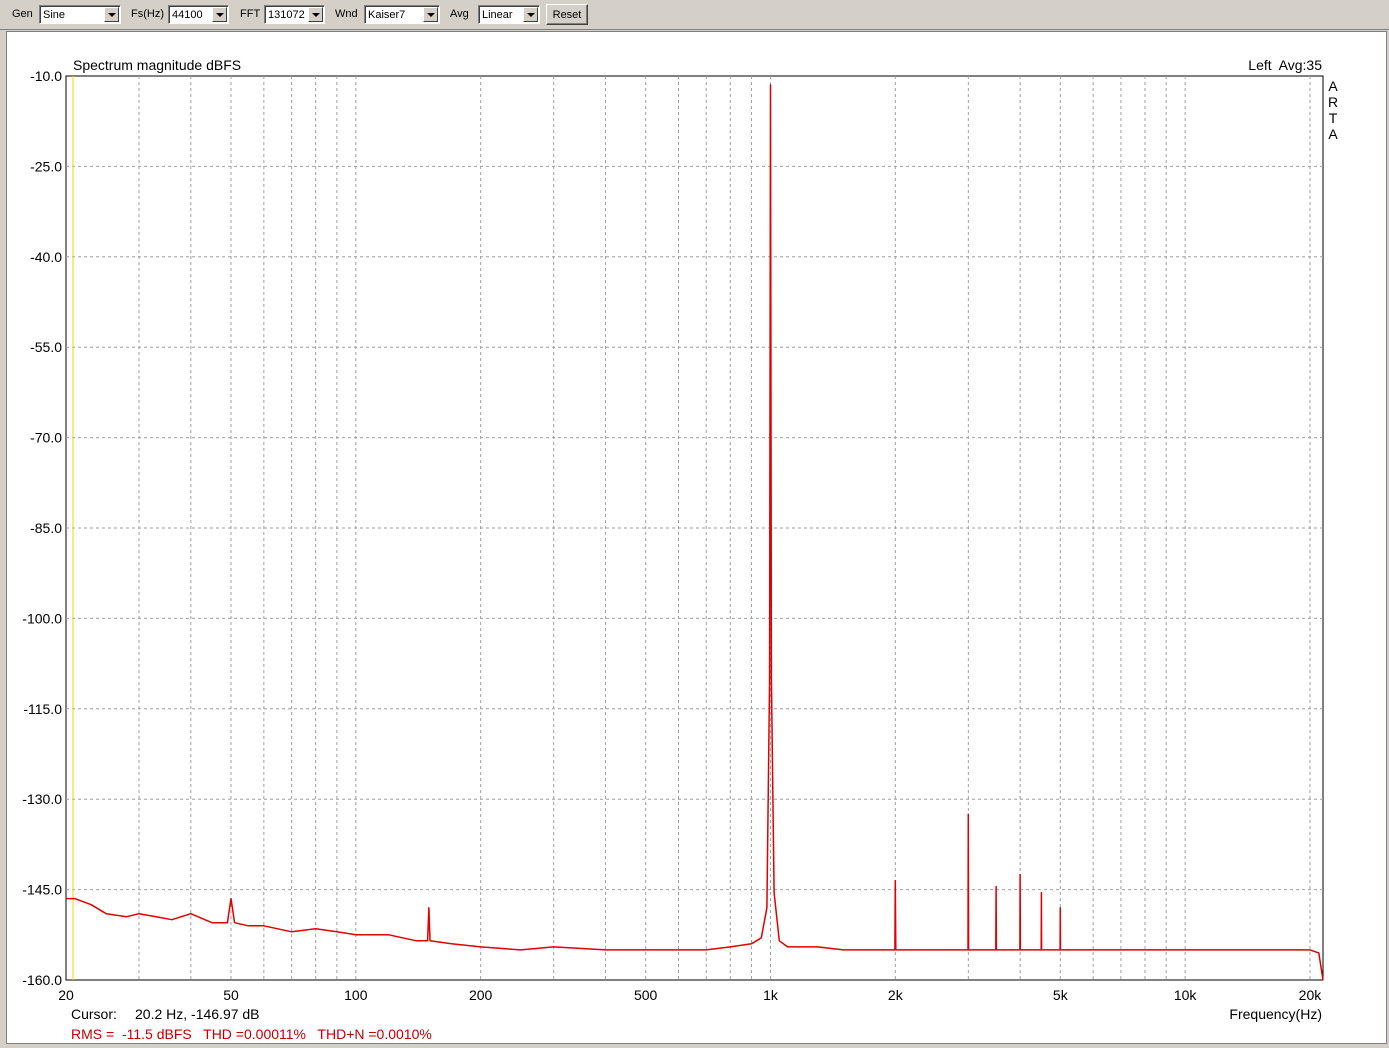 This screenshot has height=1048, width=1389. What do you see at coordinates (1275, 1014) in the screenshot?
I see `x-axis-label: Frequency(Hz)` at bounding box center [1275, 1014].